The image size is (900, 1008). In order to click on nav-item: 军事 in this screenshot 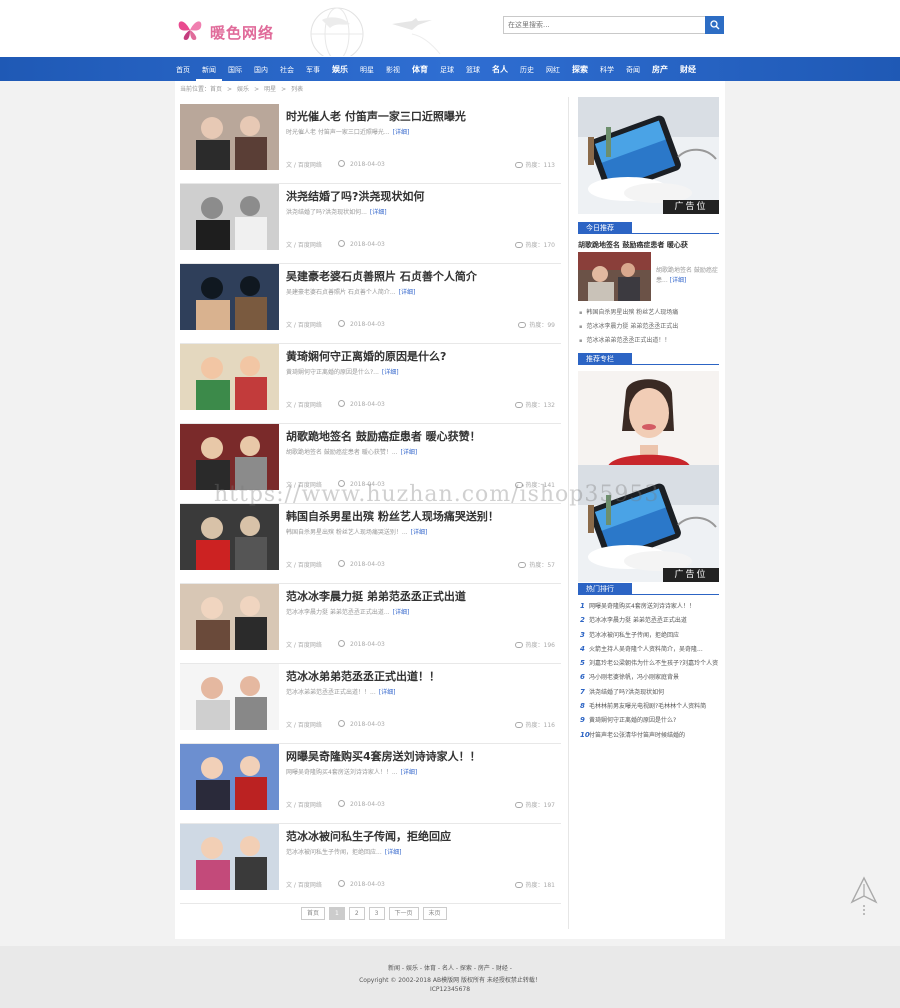, I will do `click(313, 69)`.